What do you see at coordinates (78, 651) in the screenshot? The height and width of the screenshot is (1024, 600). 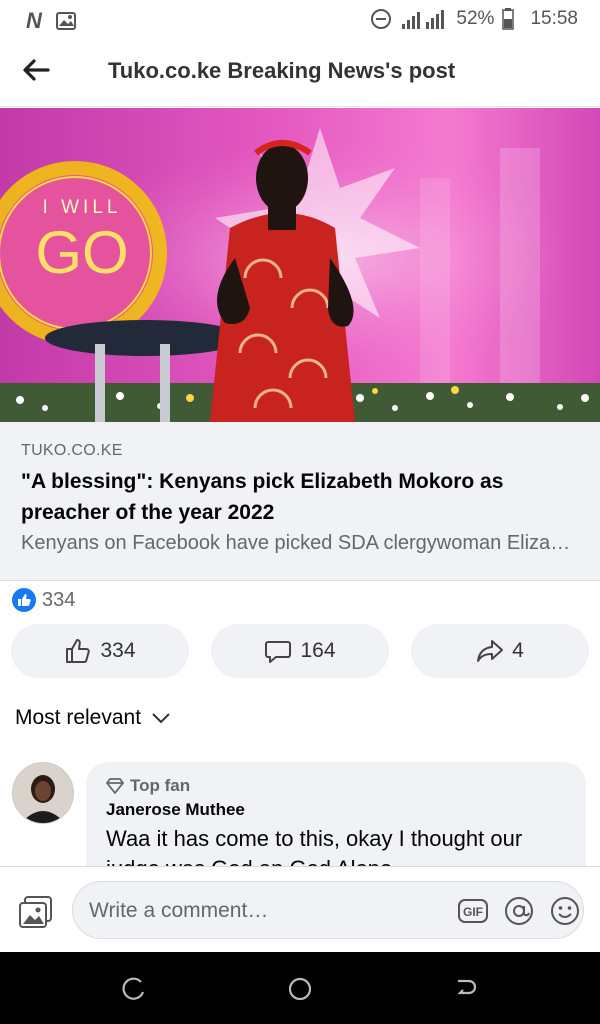 I see `thumbs-up-icon` at bounding box center [78, 651].